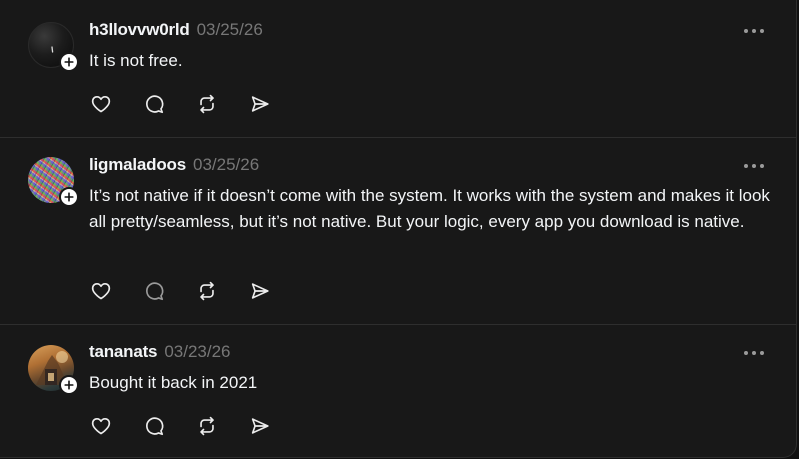 This screenshot has height=459, width=799. I want to click on post-text: Bought it back in 2021, so click(173, 382).